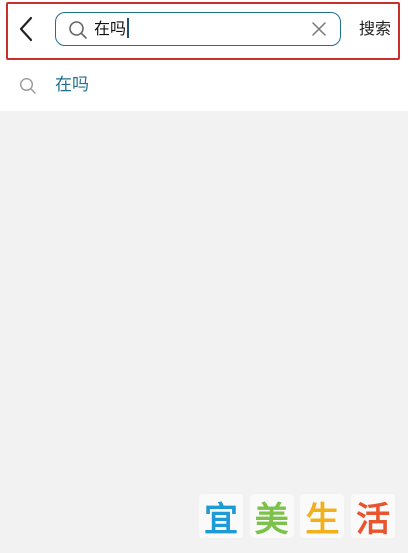 This screenshot has width=408, height=553. Describe the element at coordinates (322, 517) in the screenshot. I see `watermark-char: 生` at that location.